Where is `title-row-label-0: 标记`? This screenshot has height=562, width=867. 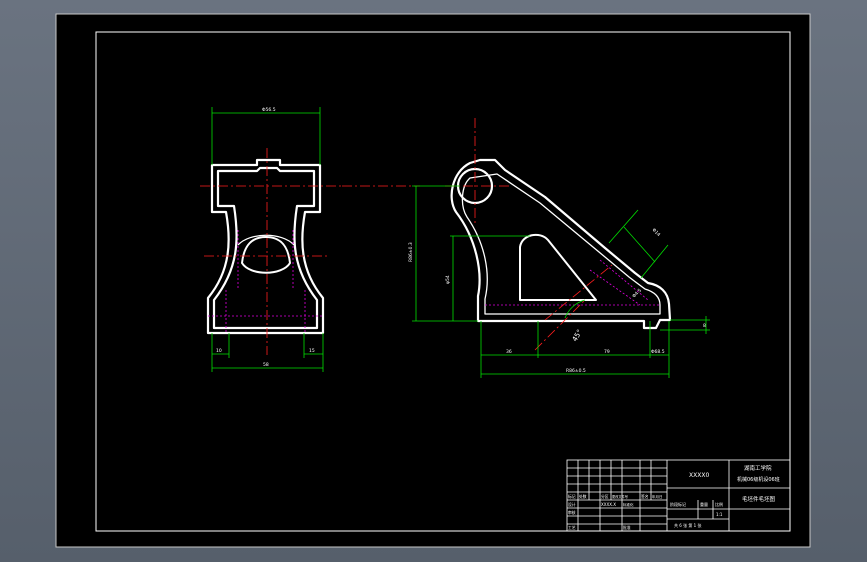
title-row-label-0: 标记 is located at coordinates (572, 496).